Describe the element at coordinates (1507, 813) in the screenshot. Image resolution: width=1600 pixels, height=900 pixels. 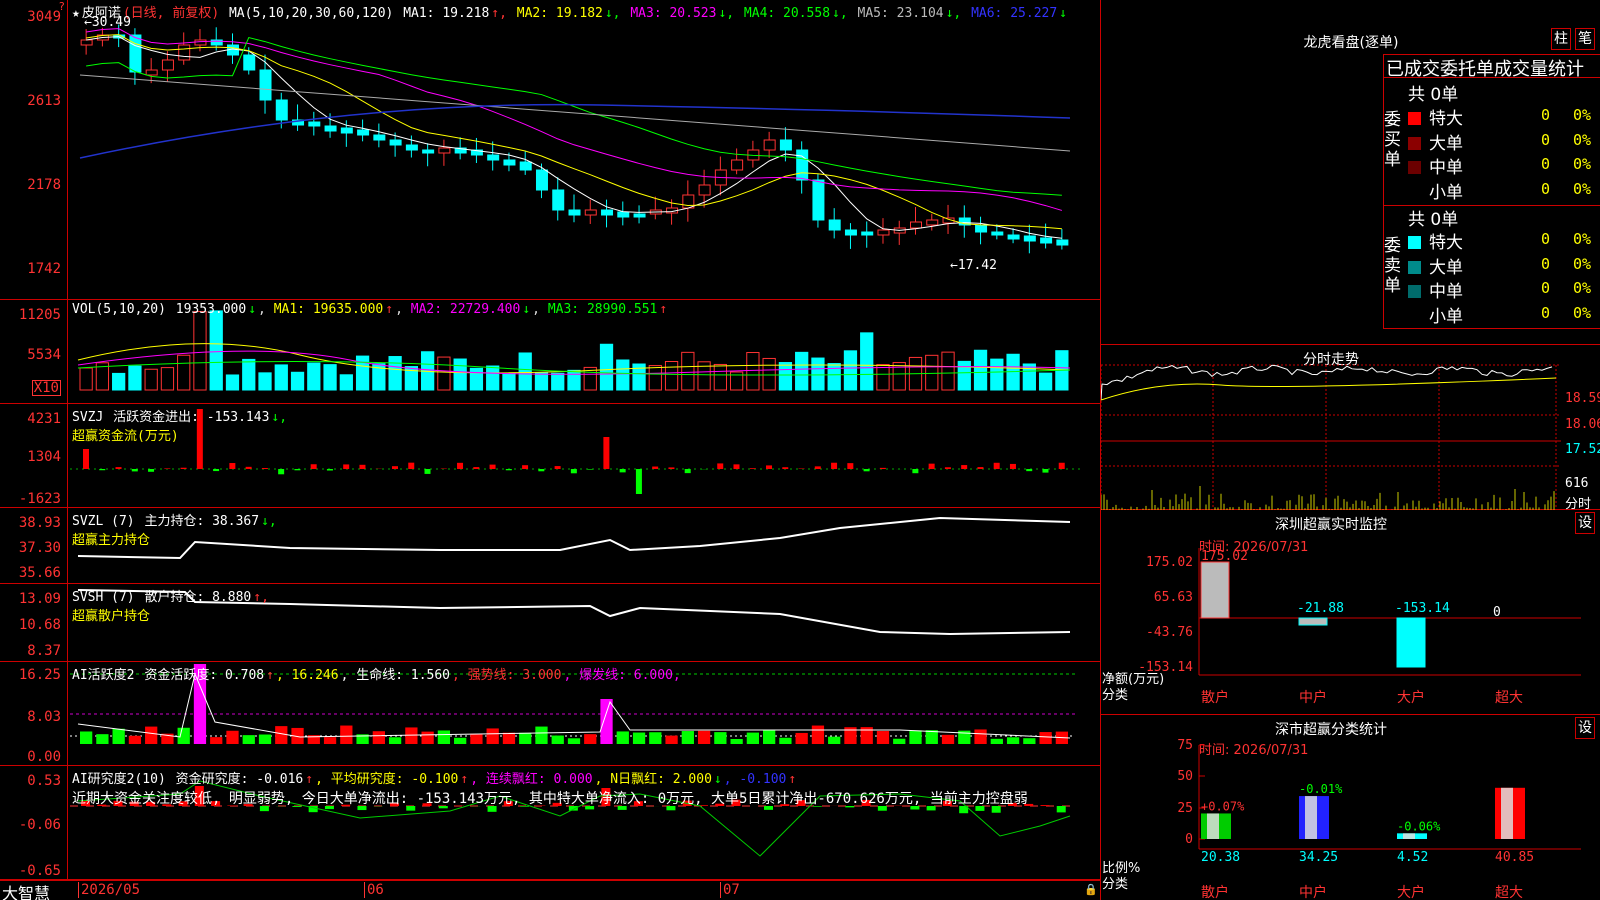
I see `bar-highlight` at that location.